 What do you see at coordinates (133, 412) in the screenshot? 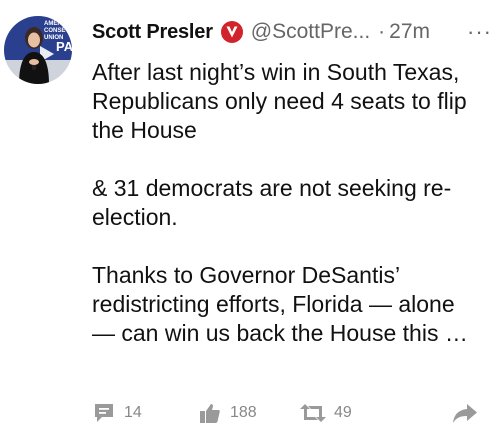
I see `reply-count: 14` at bounding box center [133, 412].